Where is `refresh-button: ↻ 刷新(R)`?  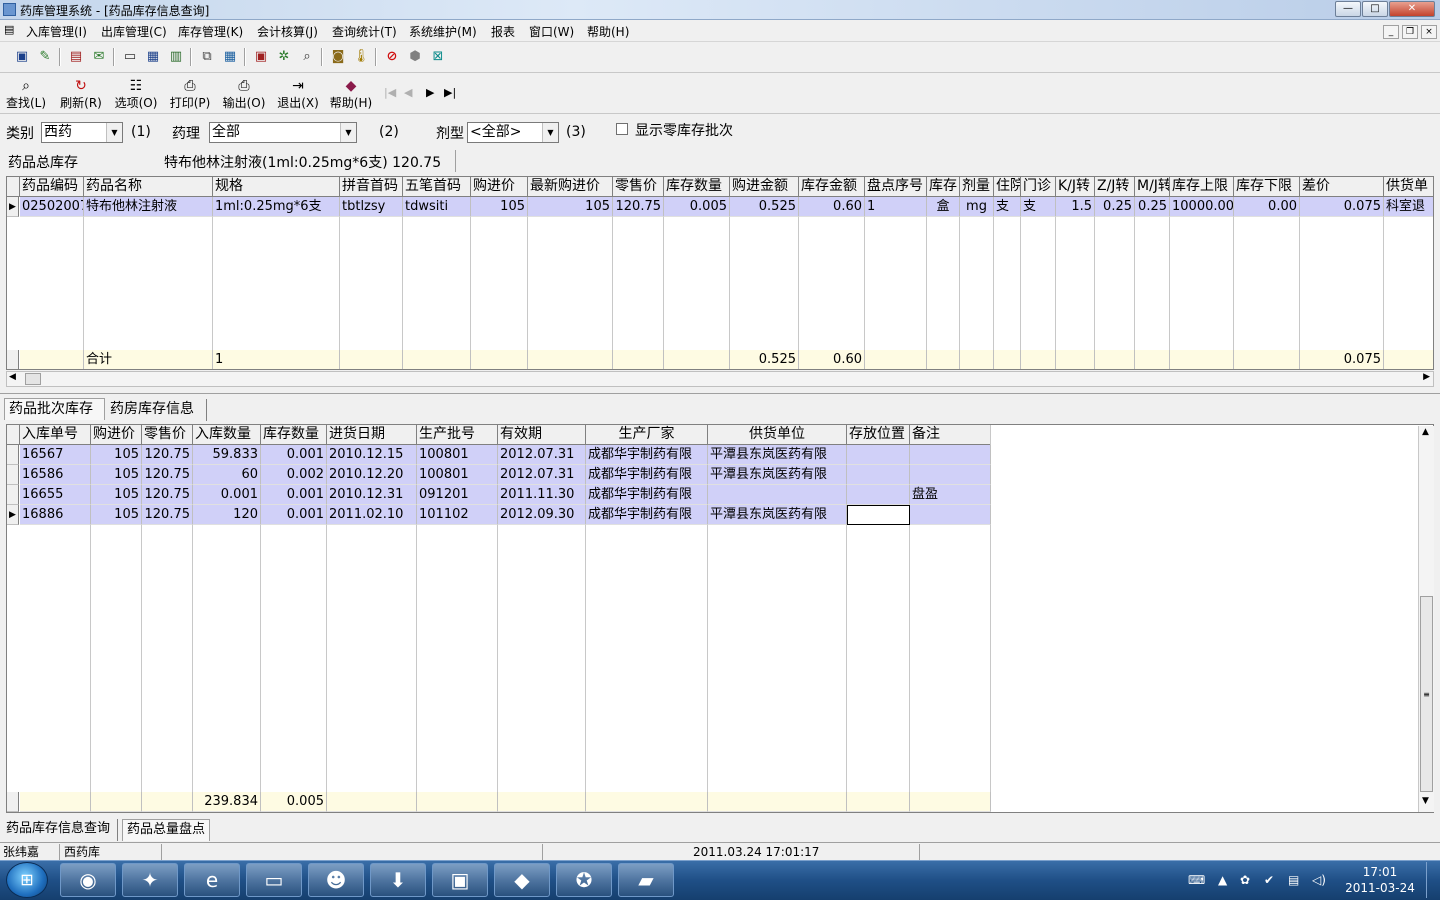 refresh-button: ↻ 刷新(R) is located at coordinates (81, 95).